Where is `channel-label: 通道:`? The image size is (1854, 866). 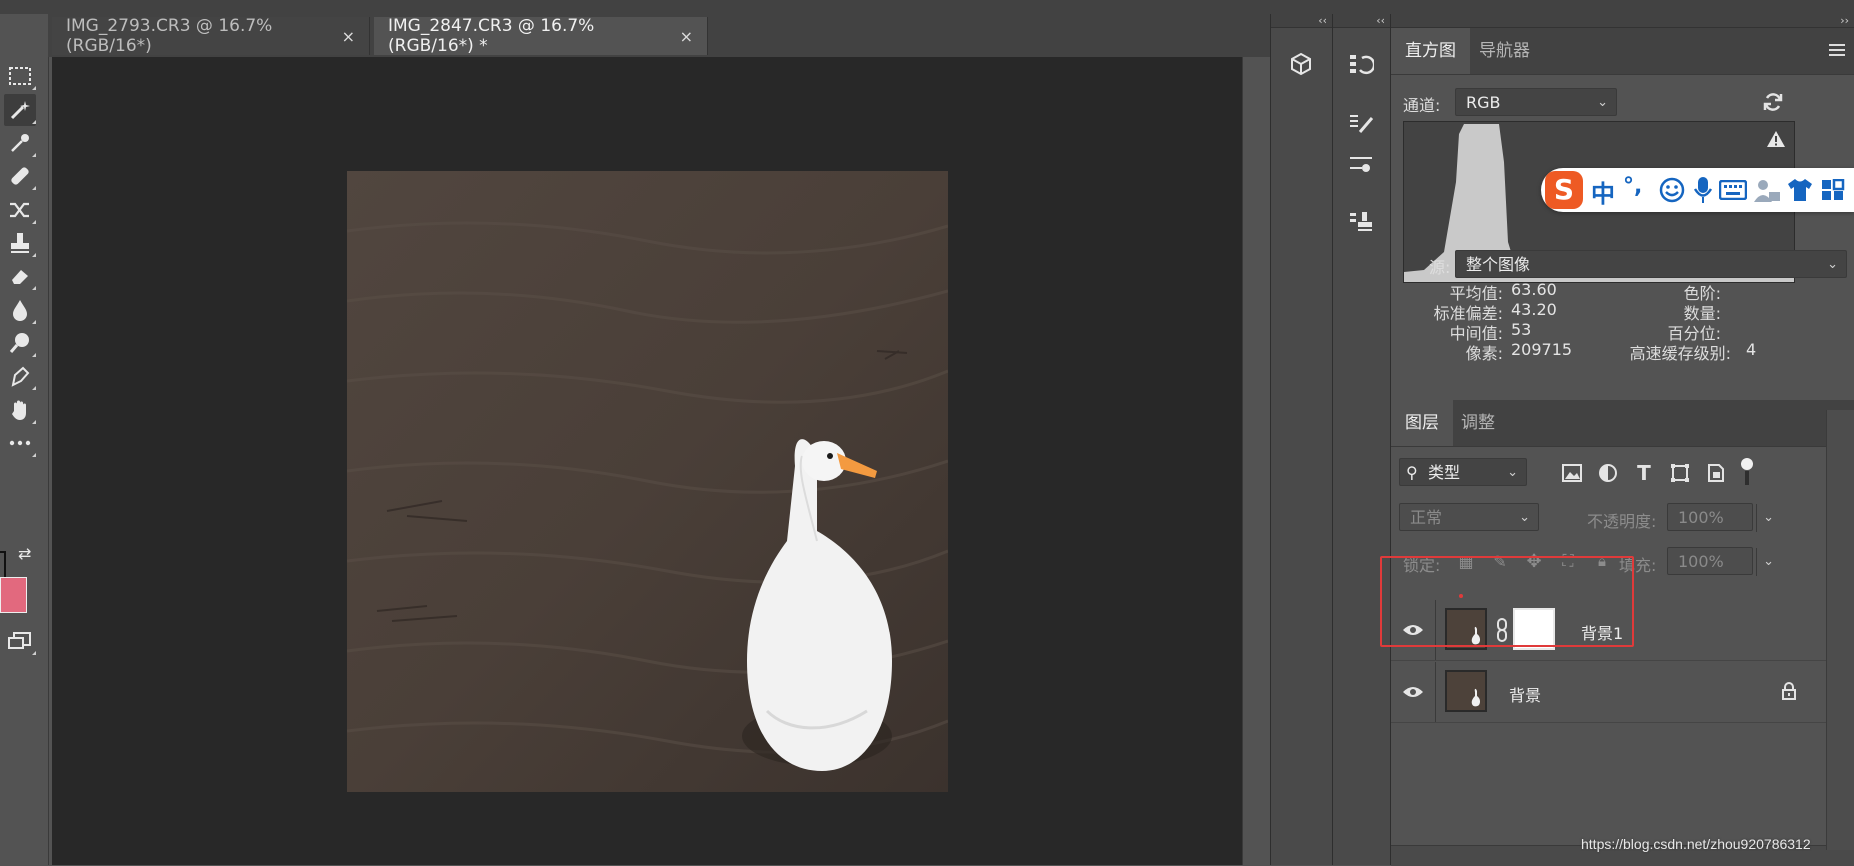
channel-label: 通道: is located at coordinates (1422, 105).